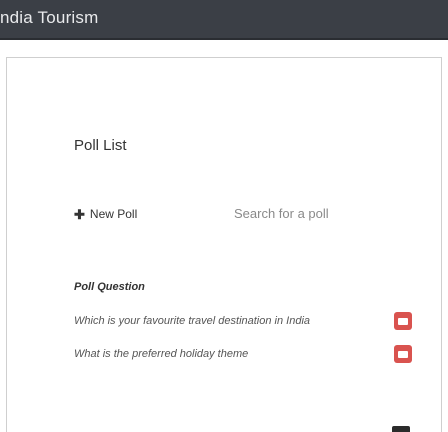 This screenshot has height=432, width=448. Describe the element at coordinates (100, 145) in the screenshot. I see `page-title: Poll List` at that location.